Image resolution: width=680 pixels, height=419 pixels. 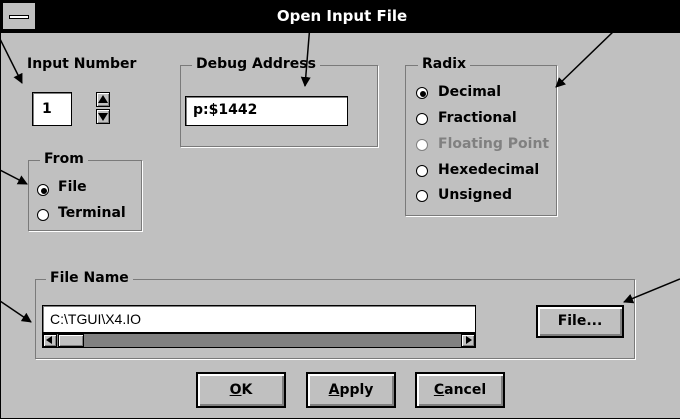 I want to click on callout-arrow-input-number, so click(x=11, y=61).